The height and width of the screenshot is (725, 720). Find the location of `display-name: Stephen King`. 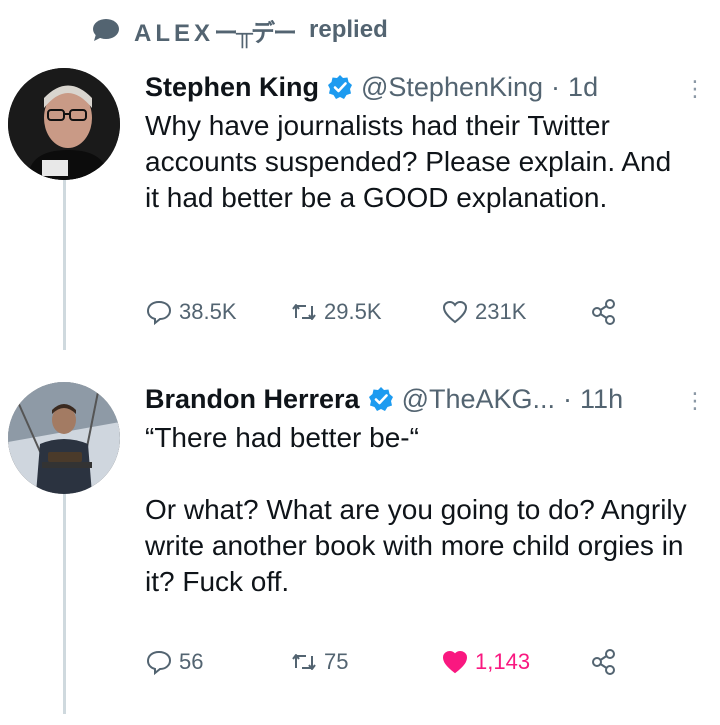

display-name: Stephen King is located at coordinates (232, 87).